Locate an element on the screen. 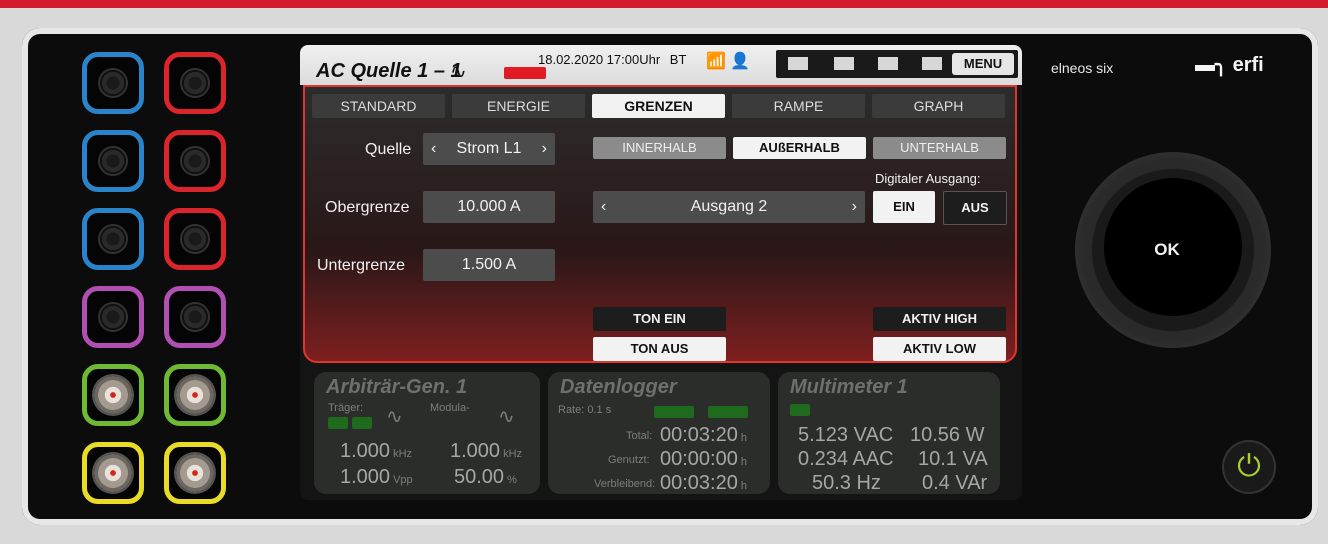  active-high-button: AKTIV HIGH is located at coordinates (939, 319).